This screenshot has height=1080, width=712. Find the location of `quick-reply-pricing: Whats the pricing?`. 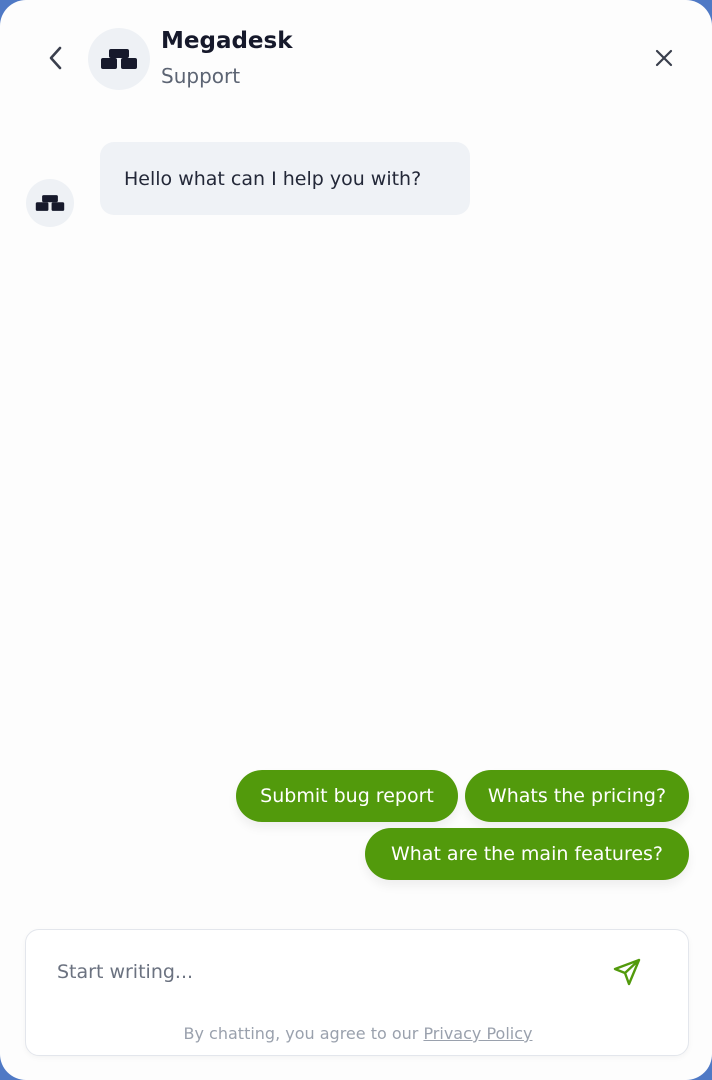

quick-reply-pricing: Whats the pricing? is located at coordinates (577, 796).